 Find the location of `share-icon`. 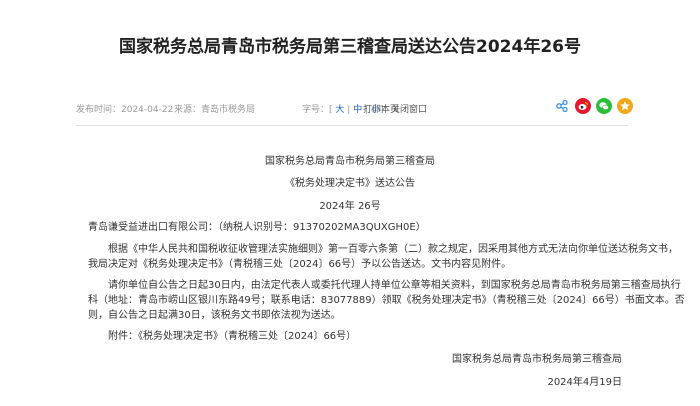

share-icon is located at coordinates (562, 106).